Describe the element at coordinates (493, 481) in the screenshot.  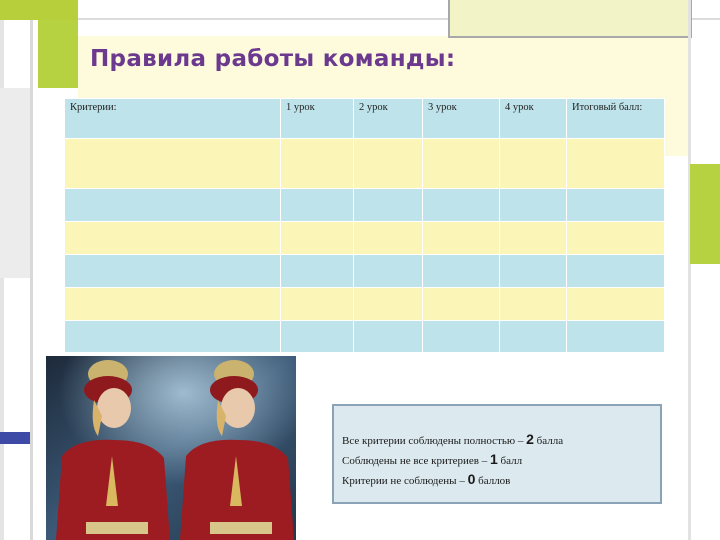
I see `scoring-unit: баллов` at that location.